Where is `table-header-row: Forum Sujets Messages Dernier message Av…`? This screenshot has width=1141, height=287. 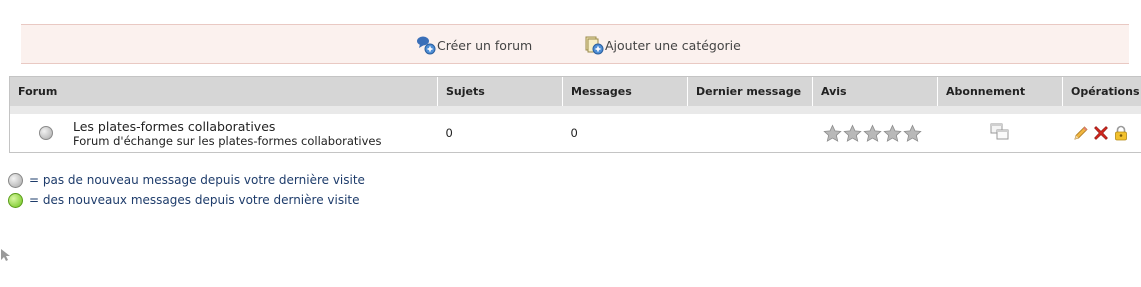 table-header-row: Forum Sujets Messages Dernier message Av… is located at coordinates (575, 91).